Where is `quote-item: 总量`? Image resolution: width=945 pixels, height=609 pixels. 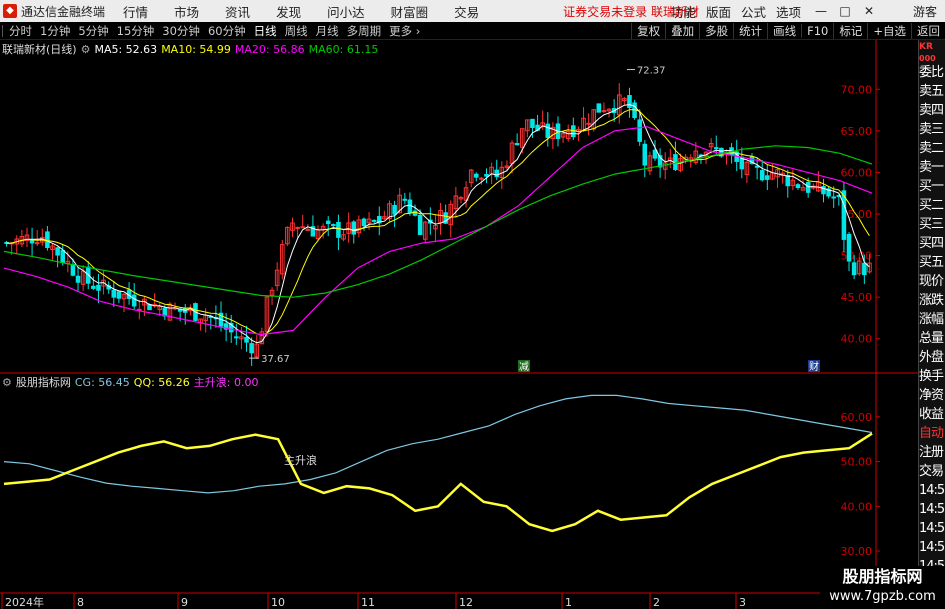 quote-item: 总量 is located at coordinates (932, 338).